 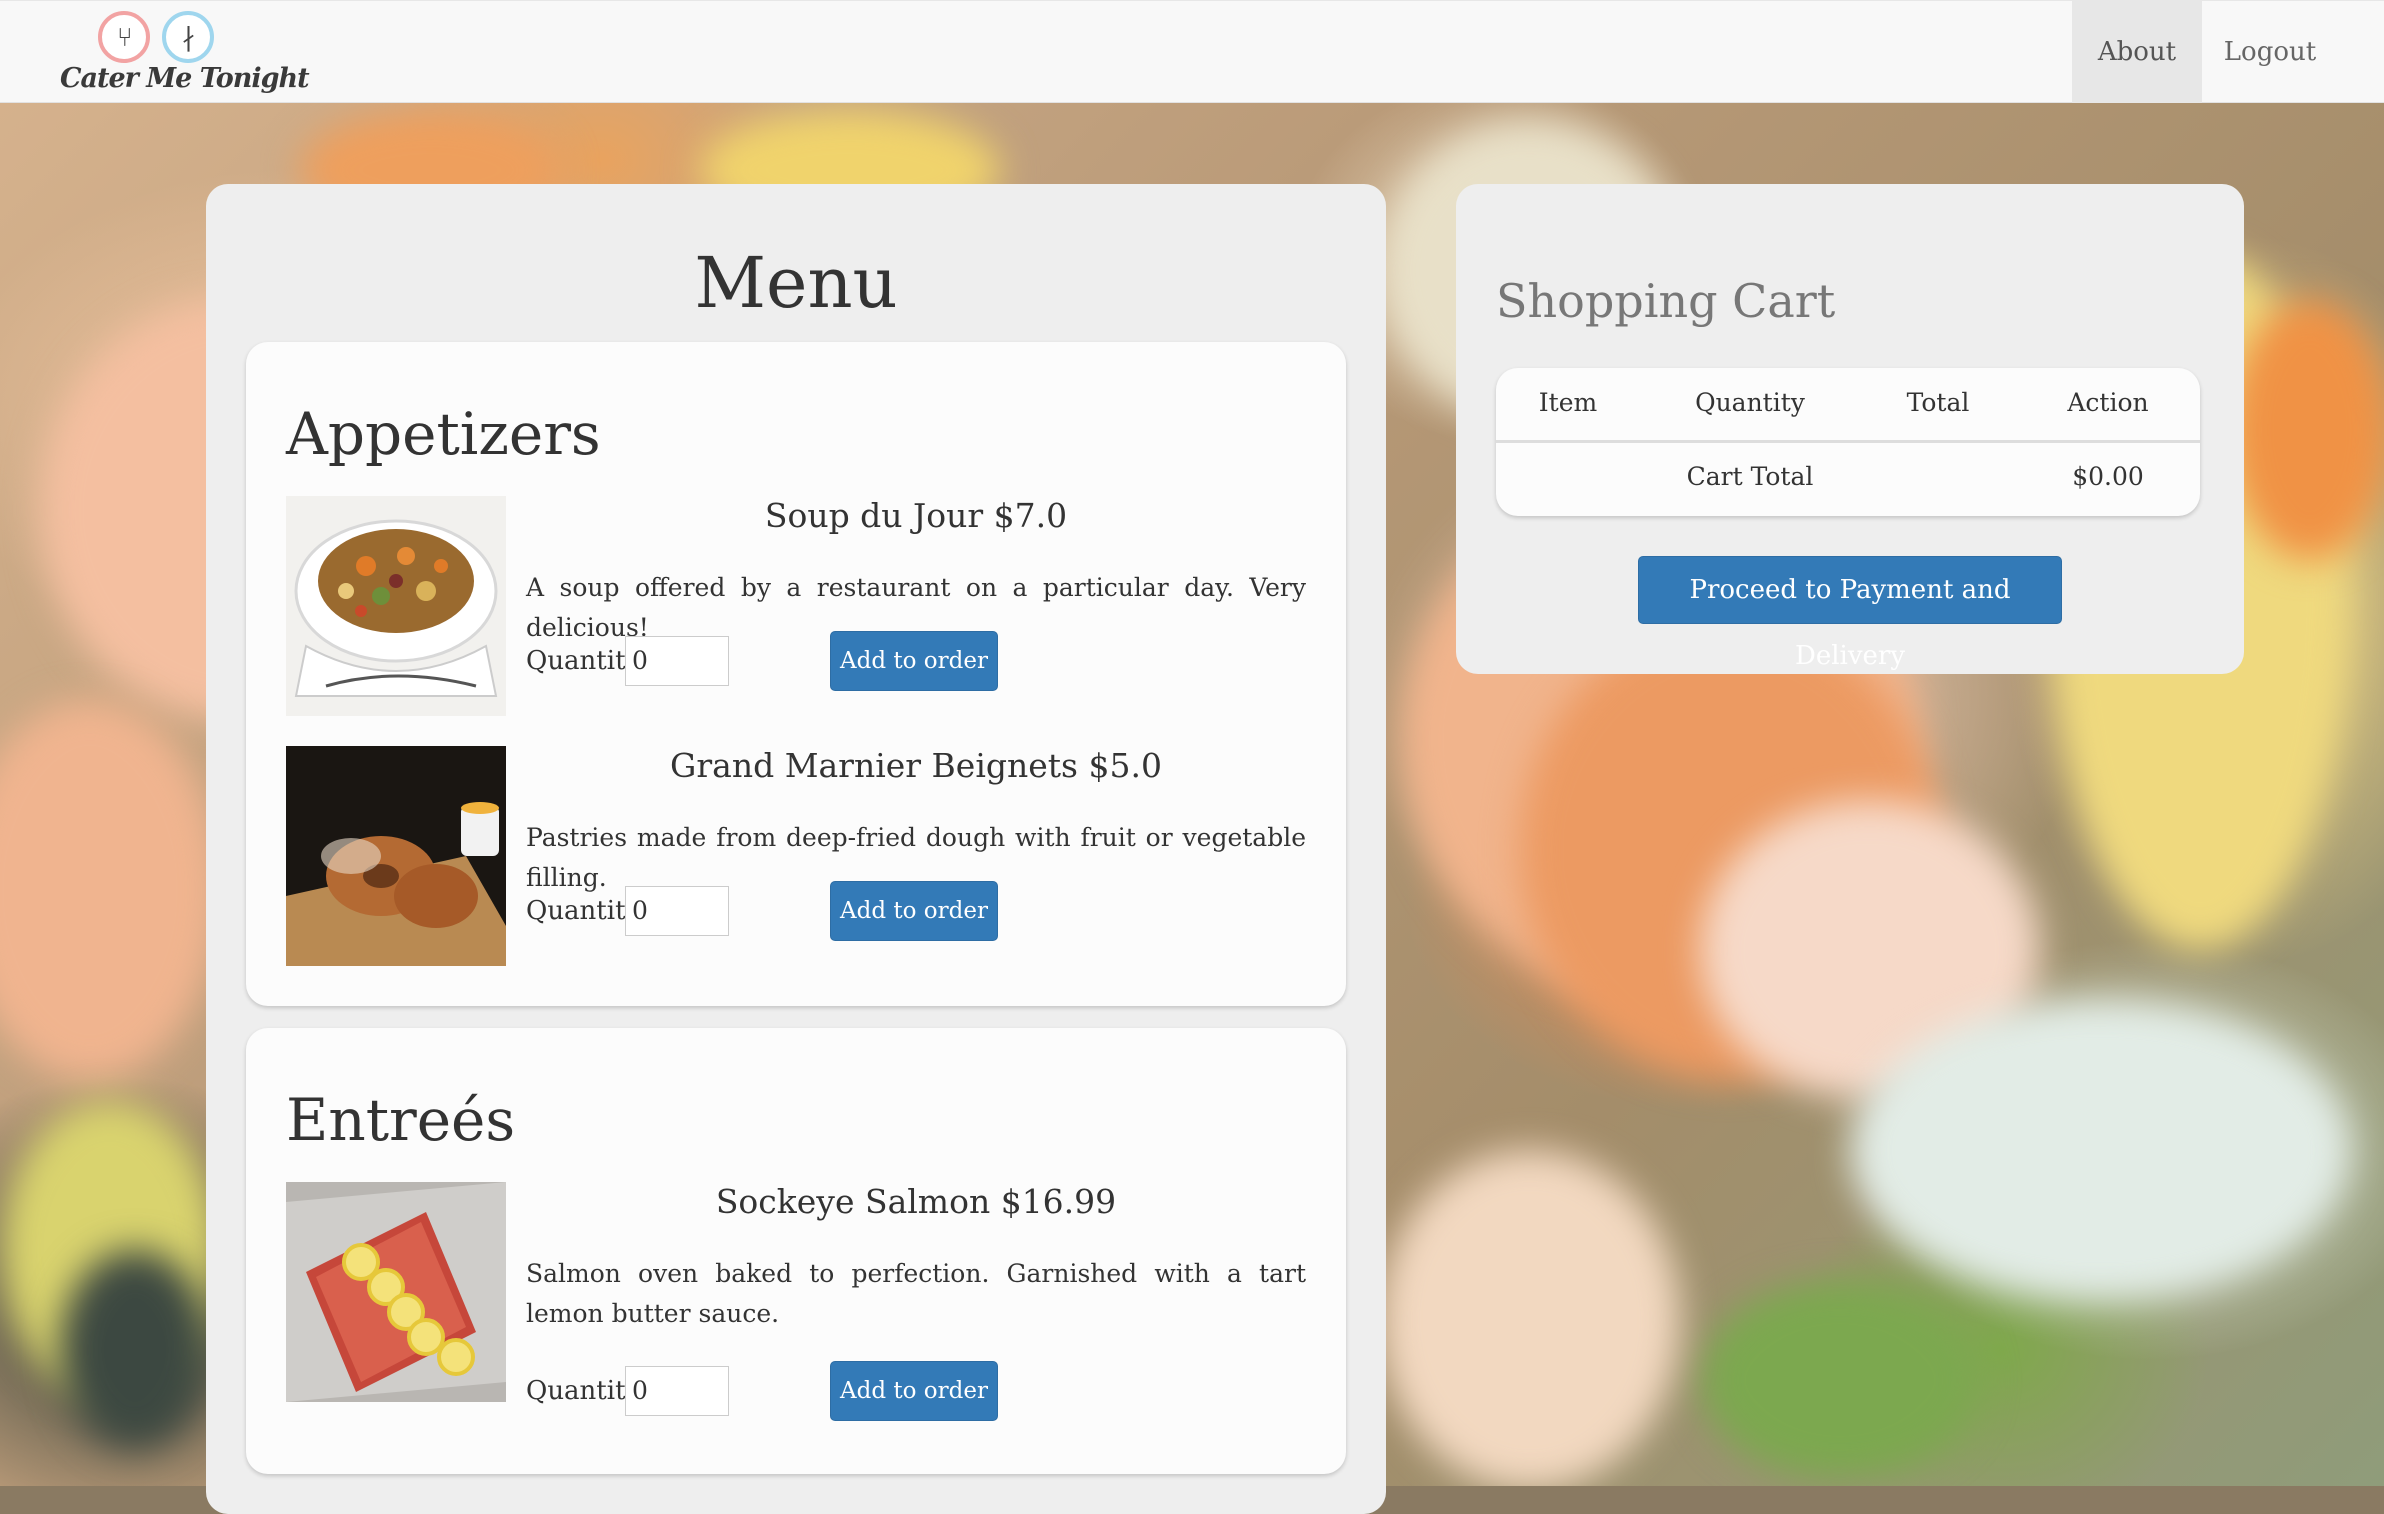 What do you see at coordinates (443, 434) in the screenshot?
I see `section-heading-appetizers: Appetizers` at bounding box center [443, 434].